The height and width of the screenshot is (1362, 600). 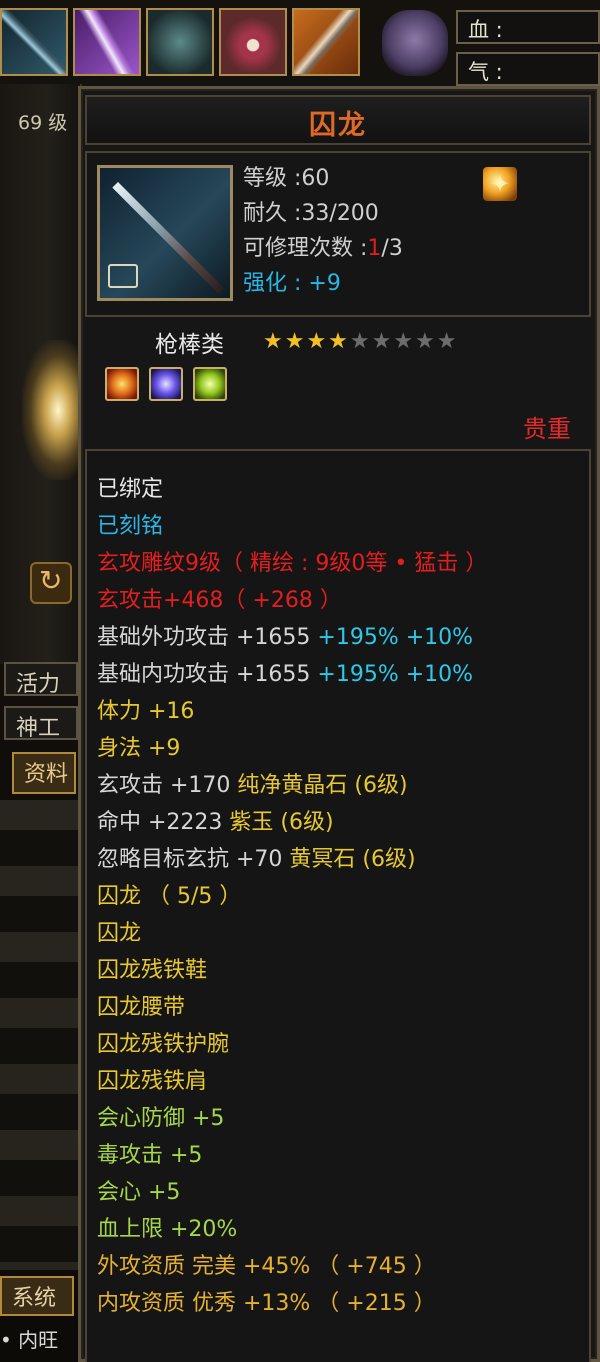 I want to click on set-piece: 囚龙残铁鞋, so click(x=152, y=970).